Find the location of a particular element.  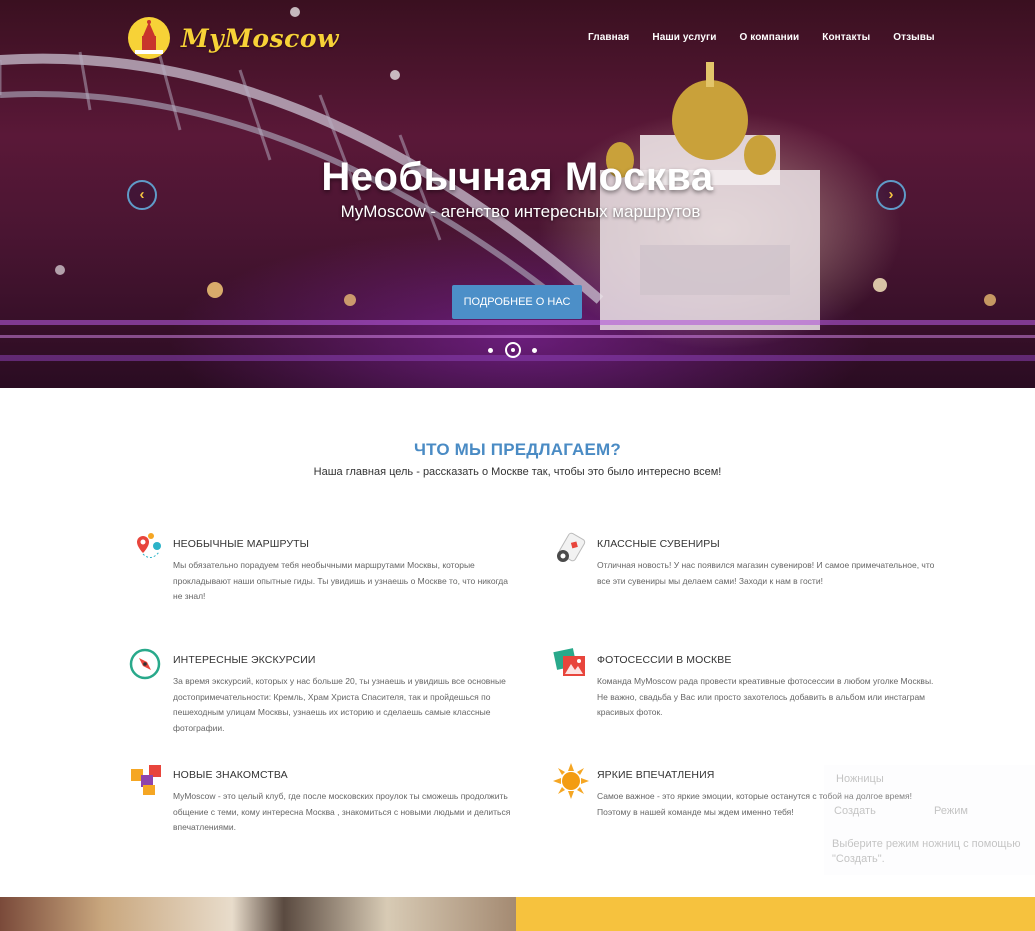

snipping-tool-title: Ножницы is located at coordinates (860, 779).